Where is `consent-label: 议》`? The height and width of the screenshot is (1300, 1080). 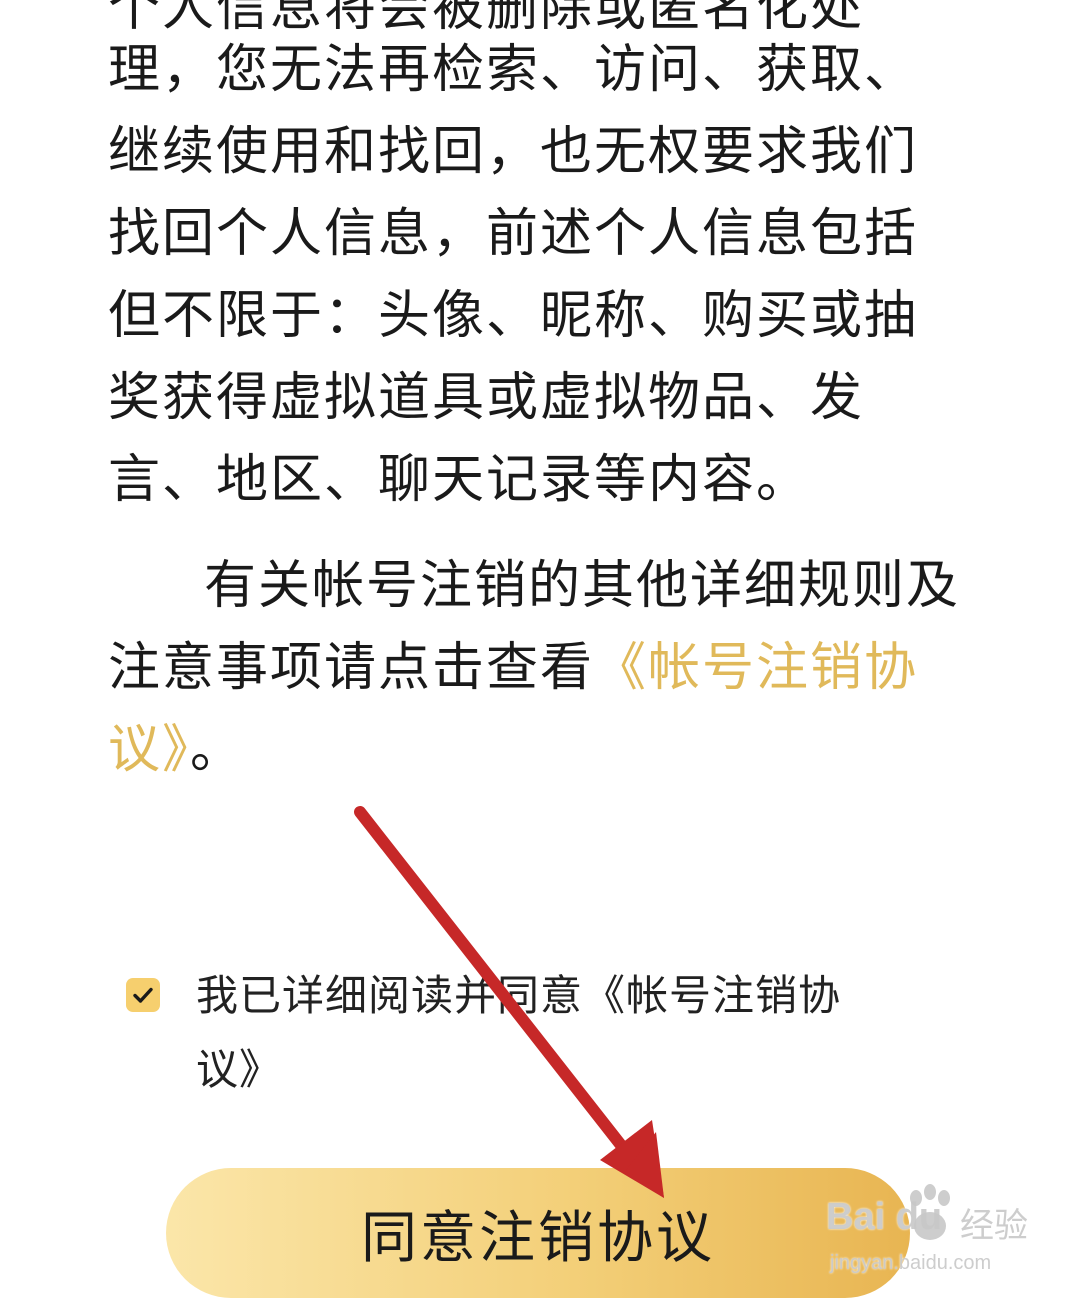
consent-label: 议》 is located at coordinates (239, 1070).